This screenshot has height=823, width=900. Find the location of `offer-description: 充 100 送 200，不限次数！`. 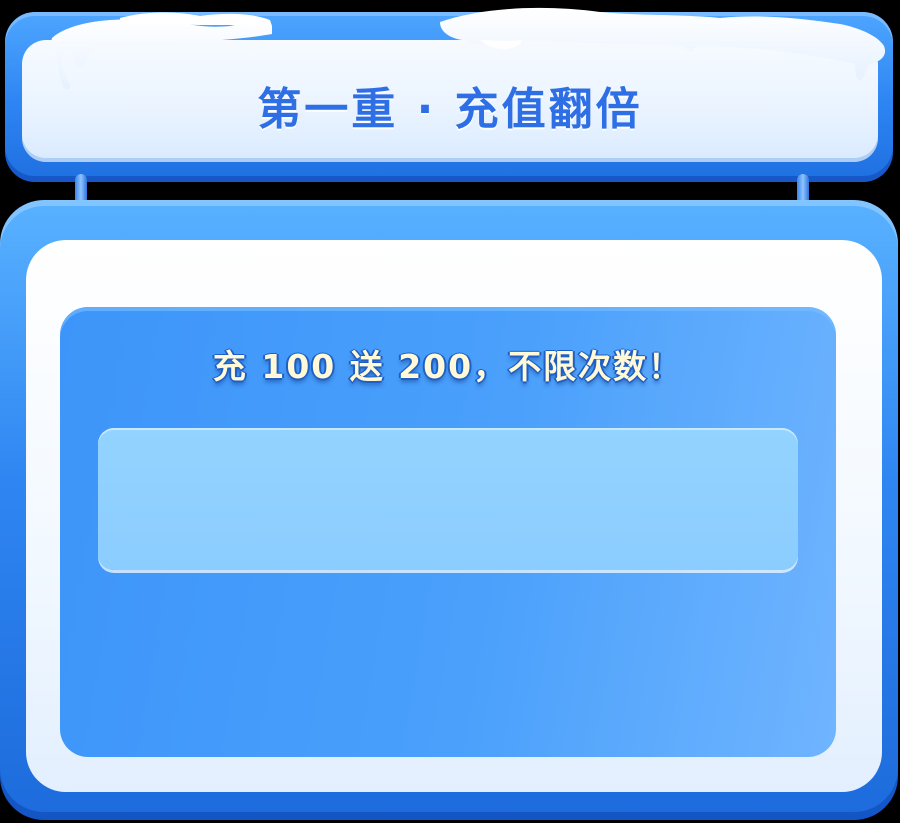

offer-description: 充 100 送 200，不限次数！ is located at coordinates (448, 366).